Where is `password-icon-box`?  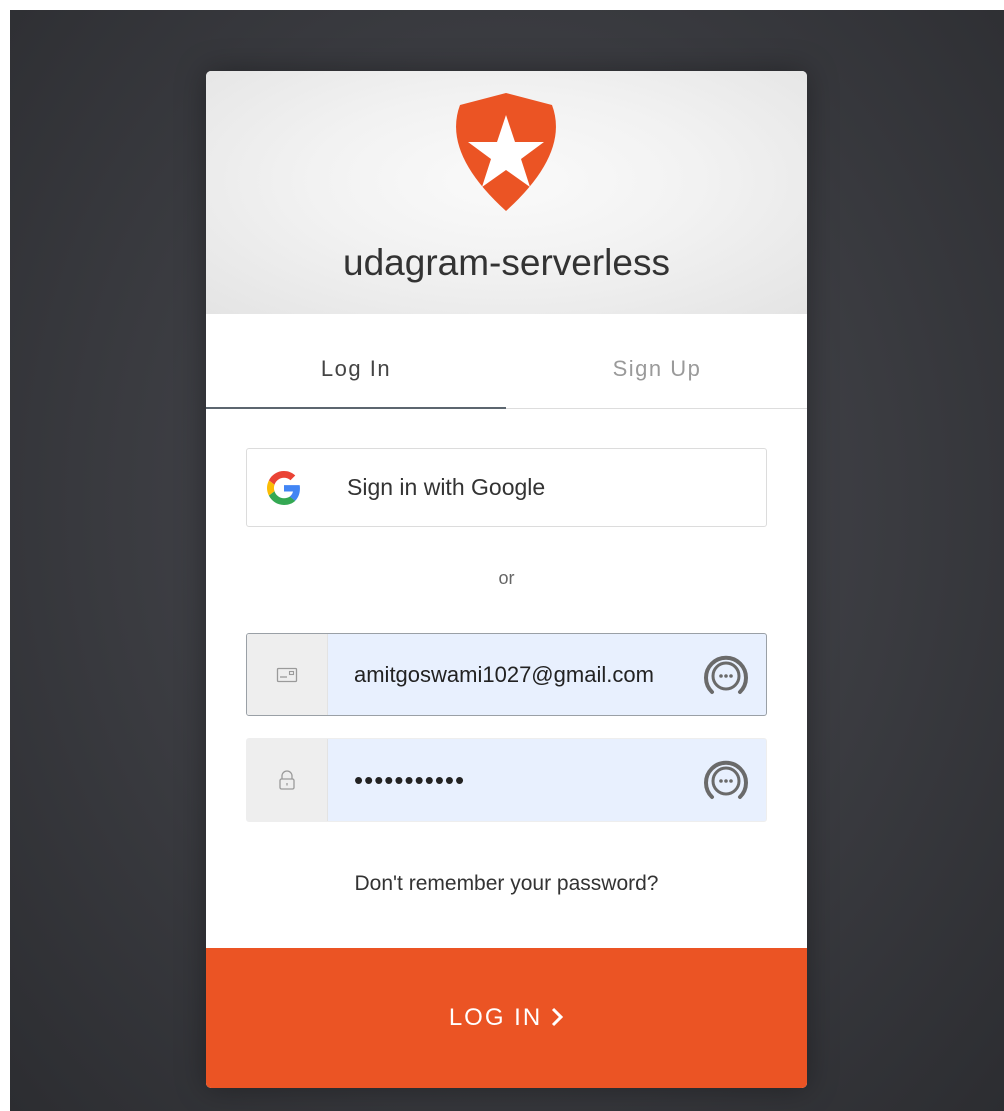
password-icon-box is located at coordinates (287, 780).